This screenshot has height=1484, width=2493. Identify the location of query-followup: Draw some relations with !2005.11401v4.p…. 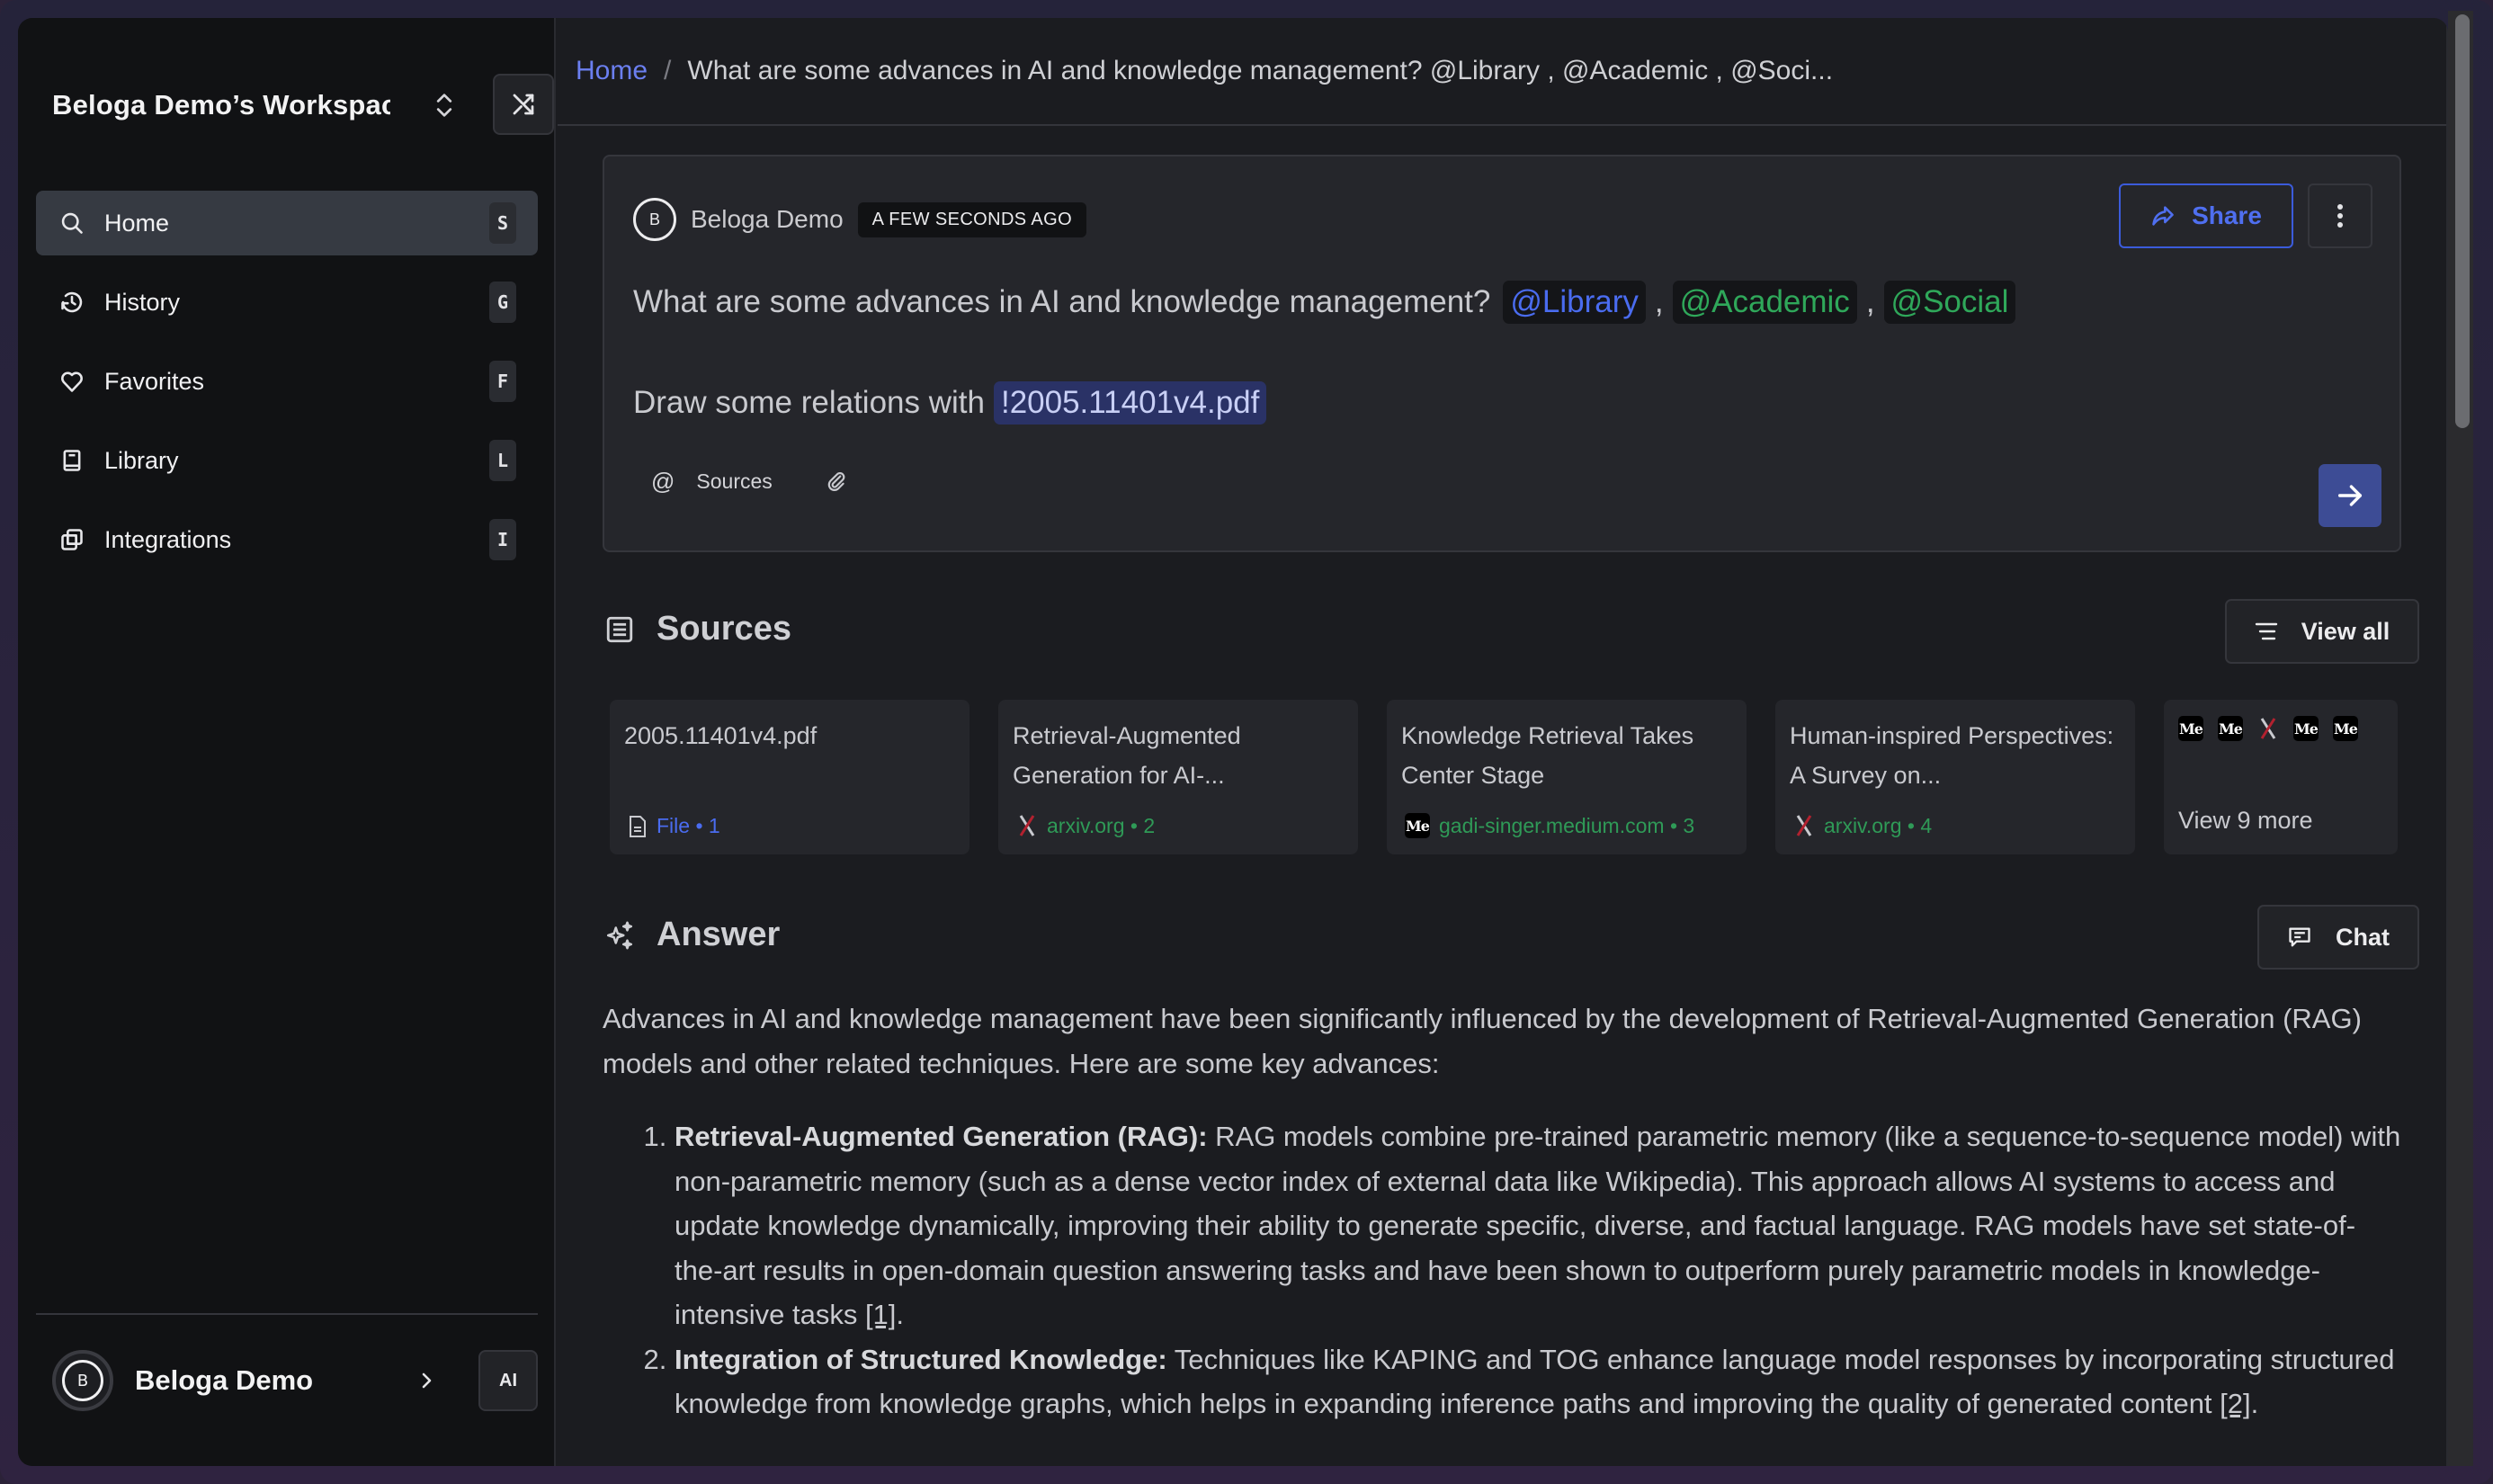
(950, 403).